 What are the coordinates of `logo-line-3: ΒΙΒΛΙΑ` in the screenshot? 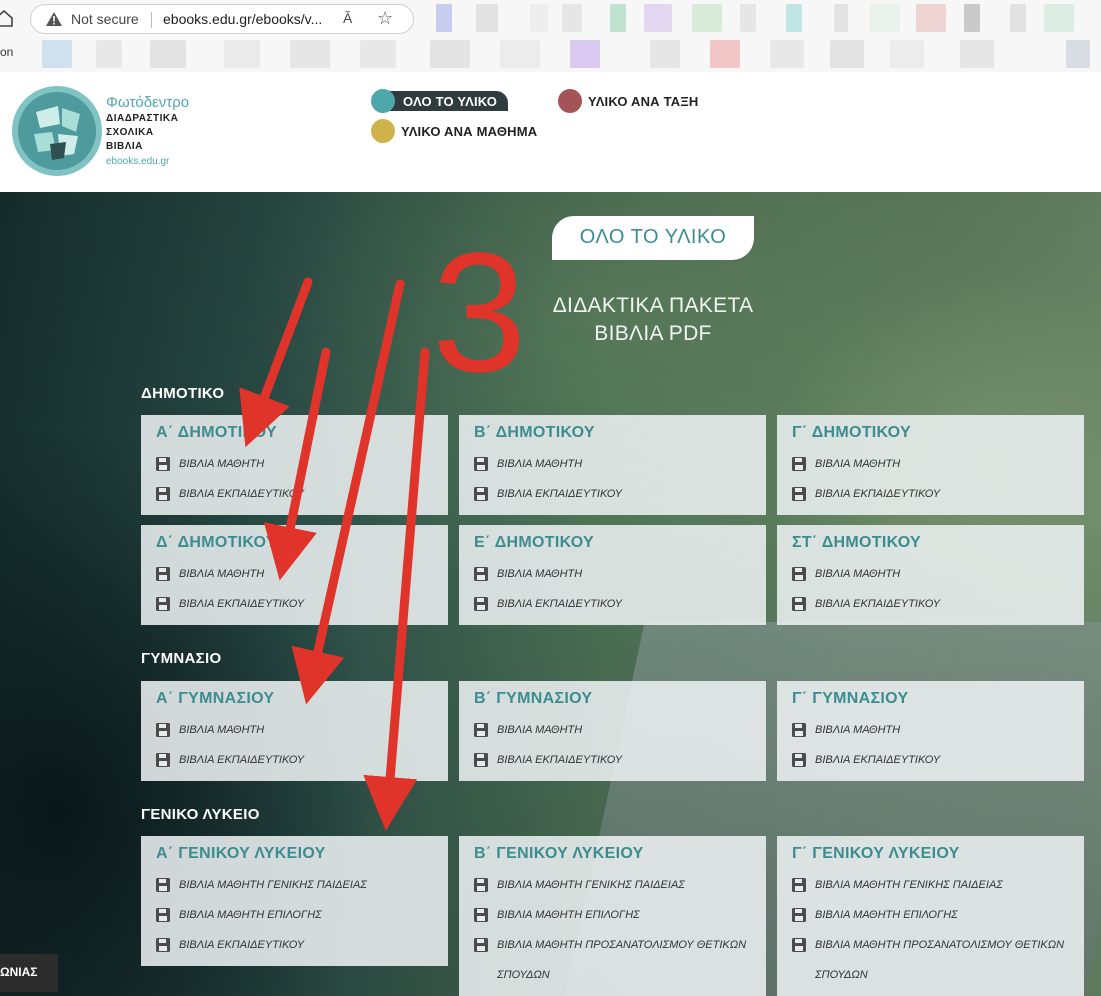 It's located at (124, 146).